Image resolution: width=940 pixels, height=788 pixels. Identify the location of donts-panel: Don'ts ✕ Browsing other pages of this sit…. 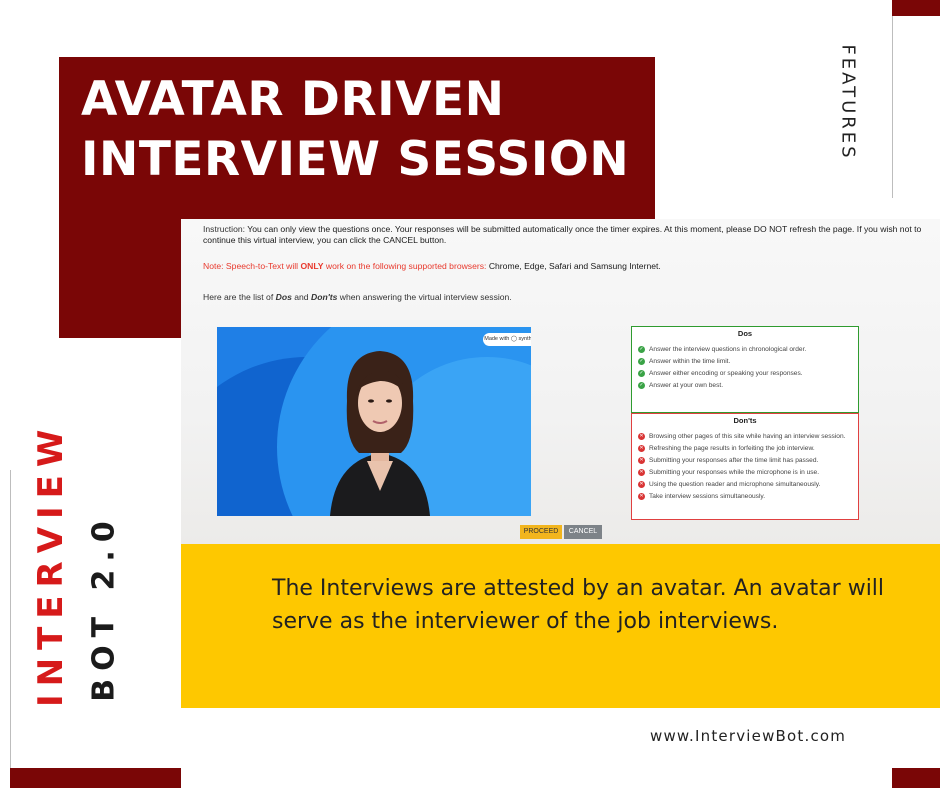
(745, 466).